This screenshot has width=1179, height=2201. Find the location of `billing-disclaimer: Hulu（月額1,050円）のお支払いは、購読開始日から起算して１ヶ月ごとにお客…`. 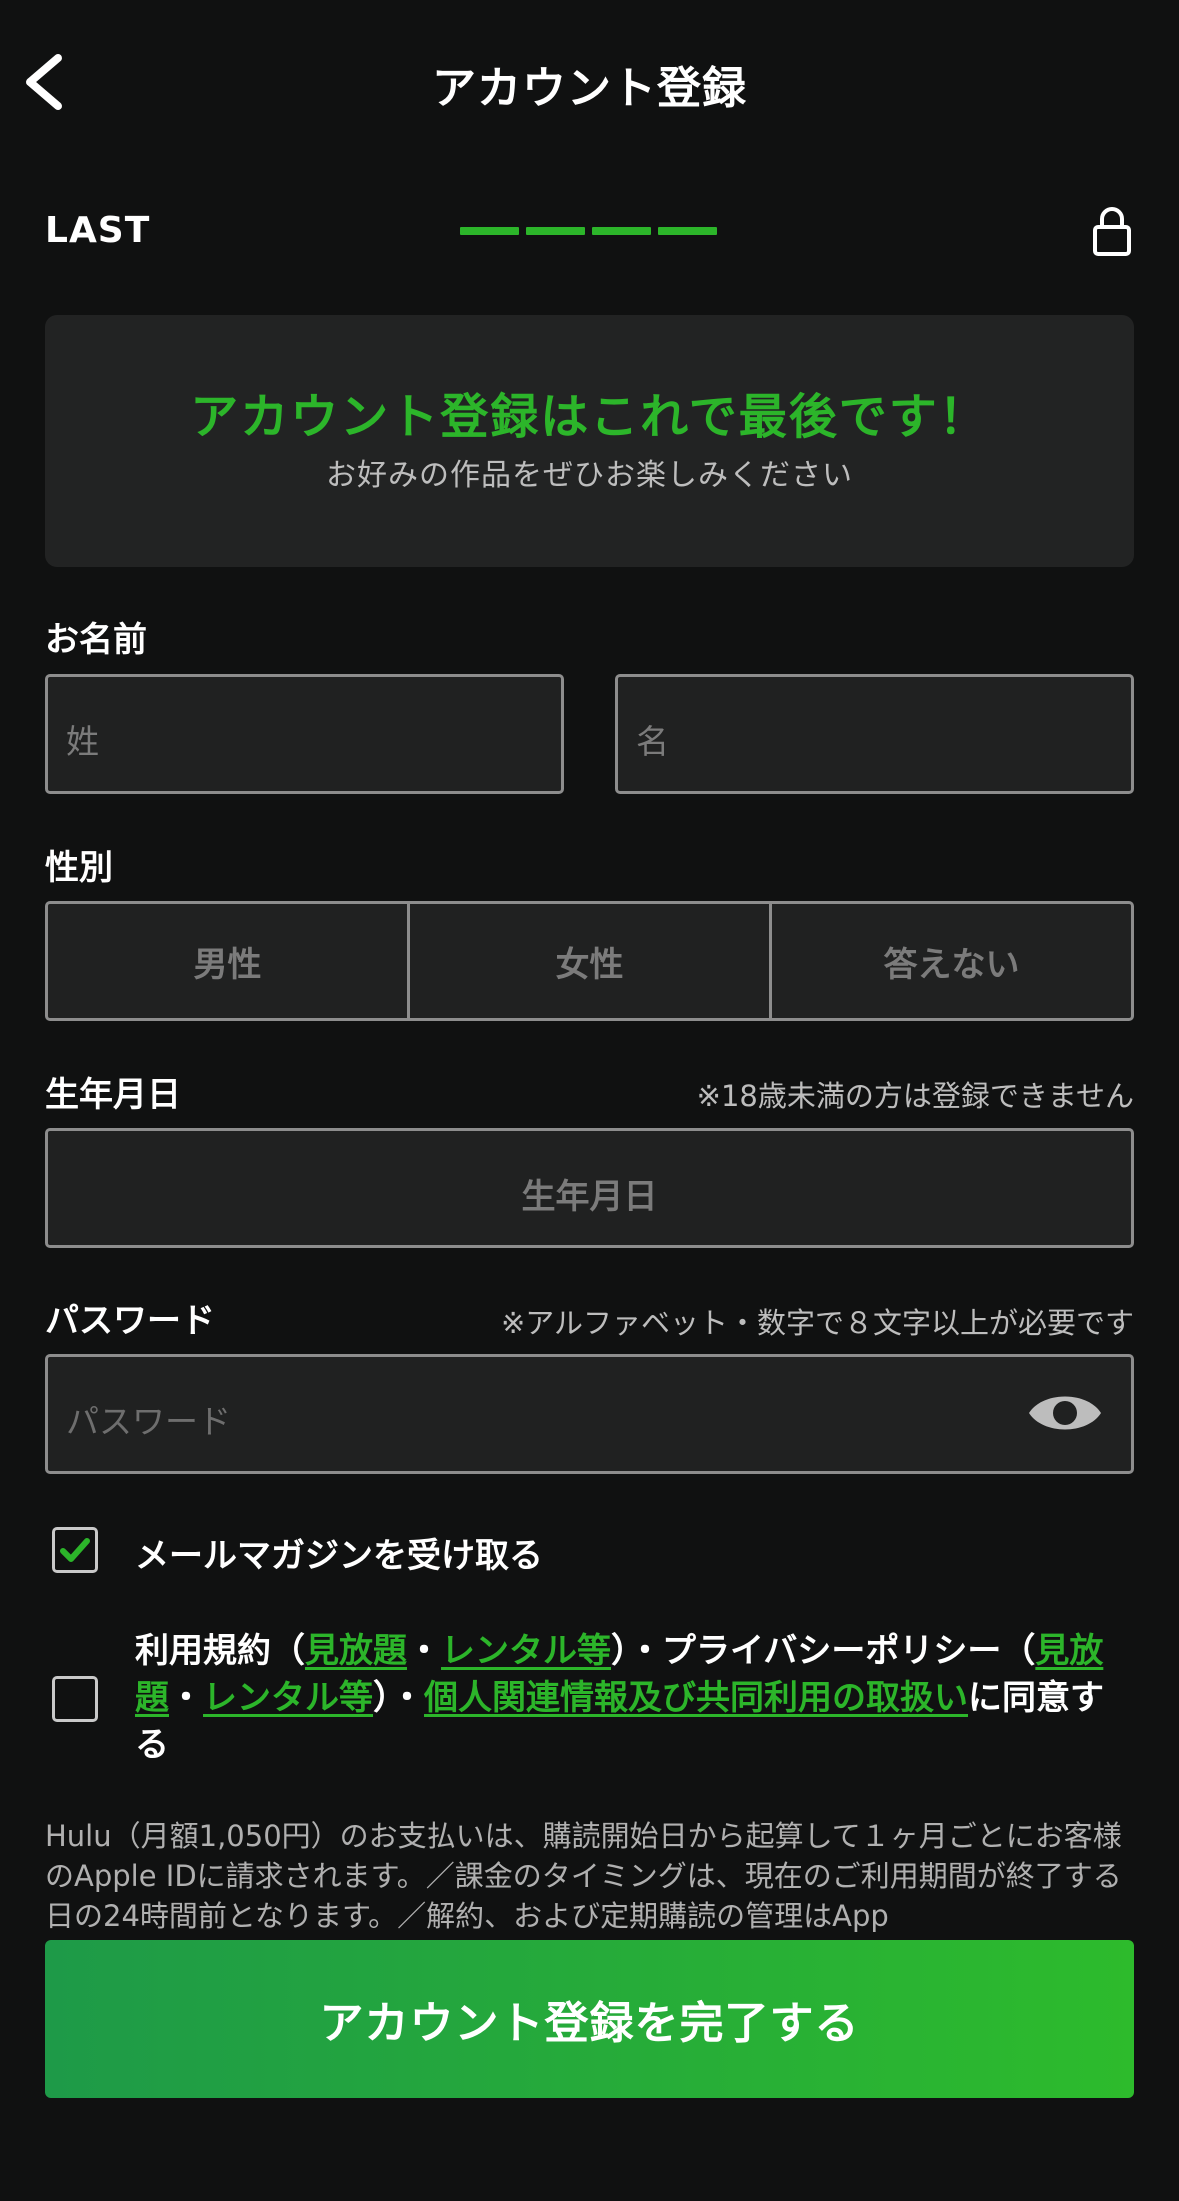

billing-disclaimer: Hulu（月額1,050円）のお支払いは、購読開始日から起算して１ヶ月ごとにお客… is located at coordinates (583, 1876).